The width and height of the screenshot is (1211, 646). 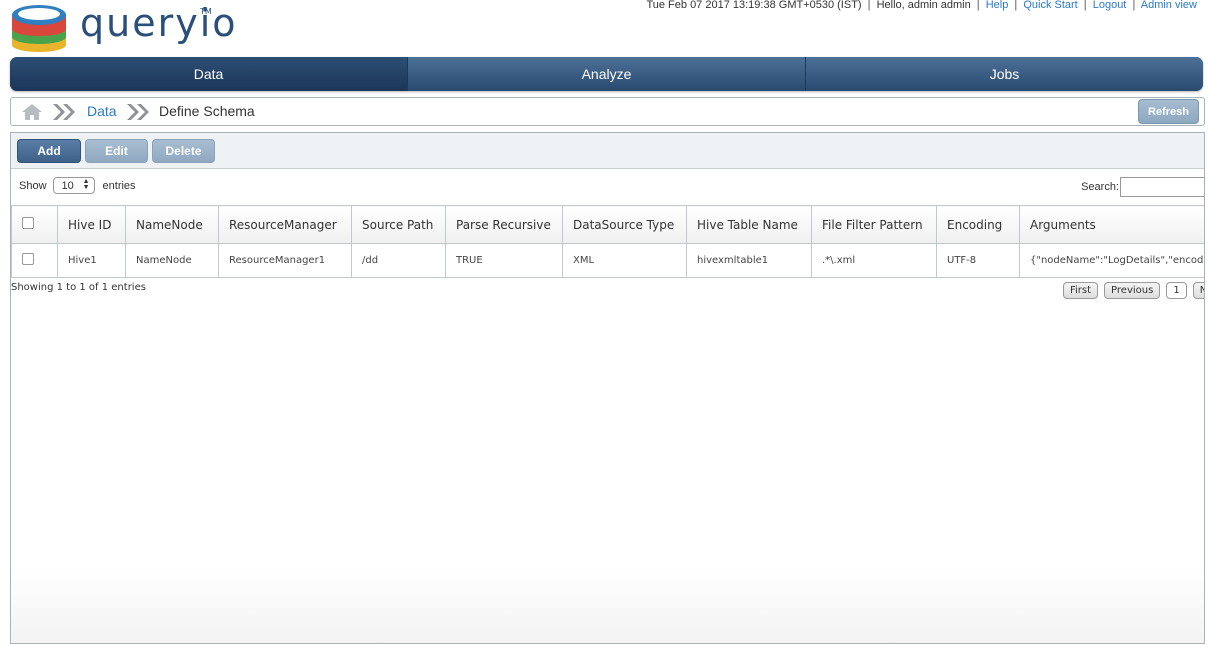 I want to click on table-cell: hivexmltable1, so click(x=749, y=260).